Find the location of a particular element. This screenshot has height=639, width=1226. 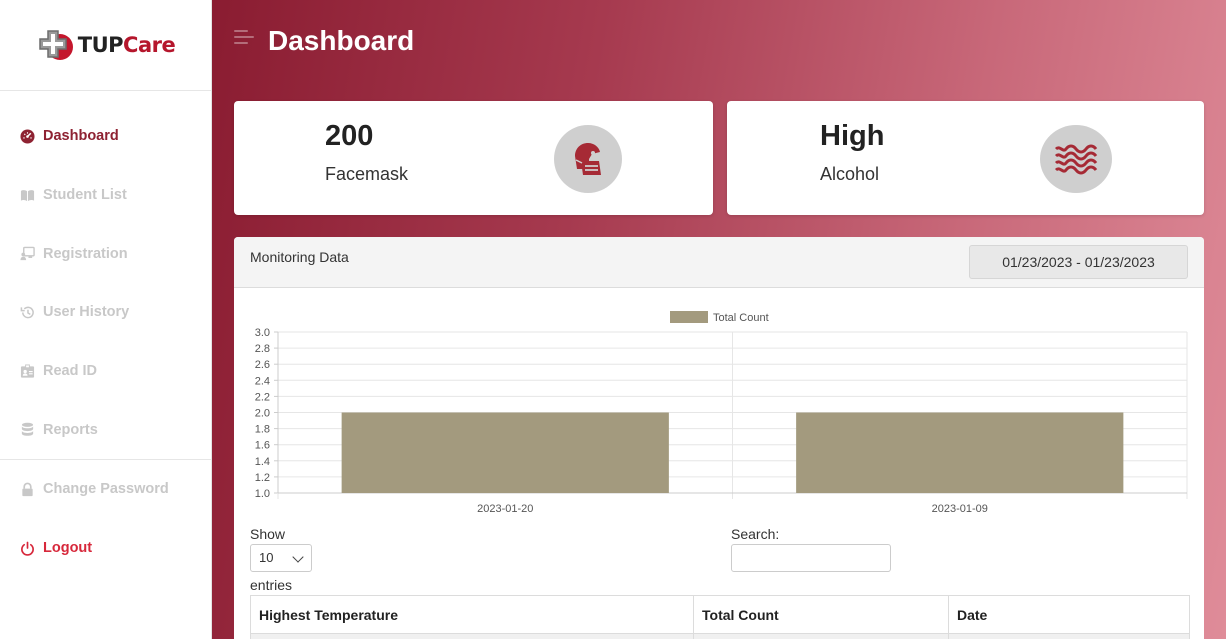

history-icon is located at coordinates (27, 312).